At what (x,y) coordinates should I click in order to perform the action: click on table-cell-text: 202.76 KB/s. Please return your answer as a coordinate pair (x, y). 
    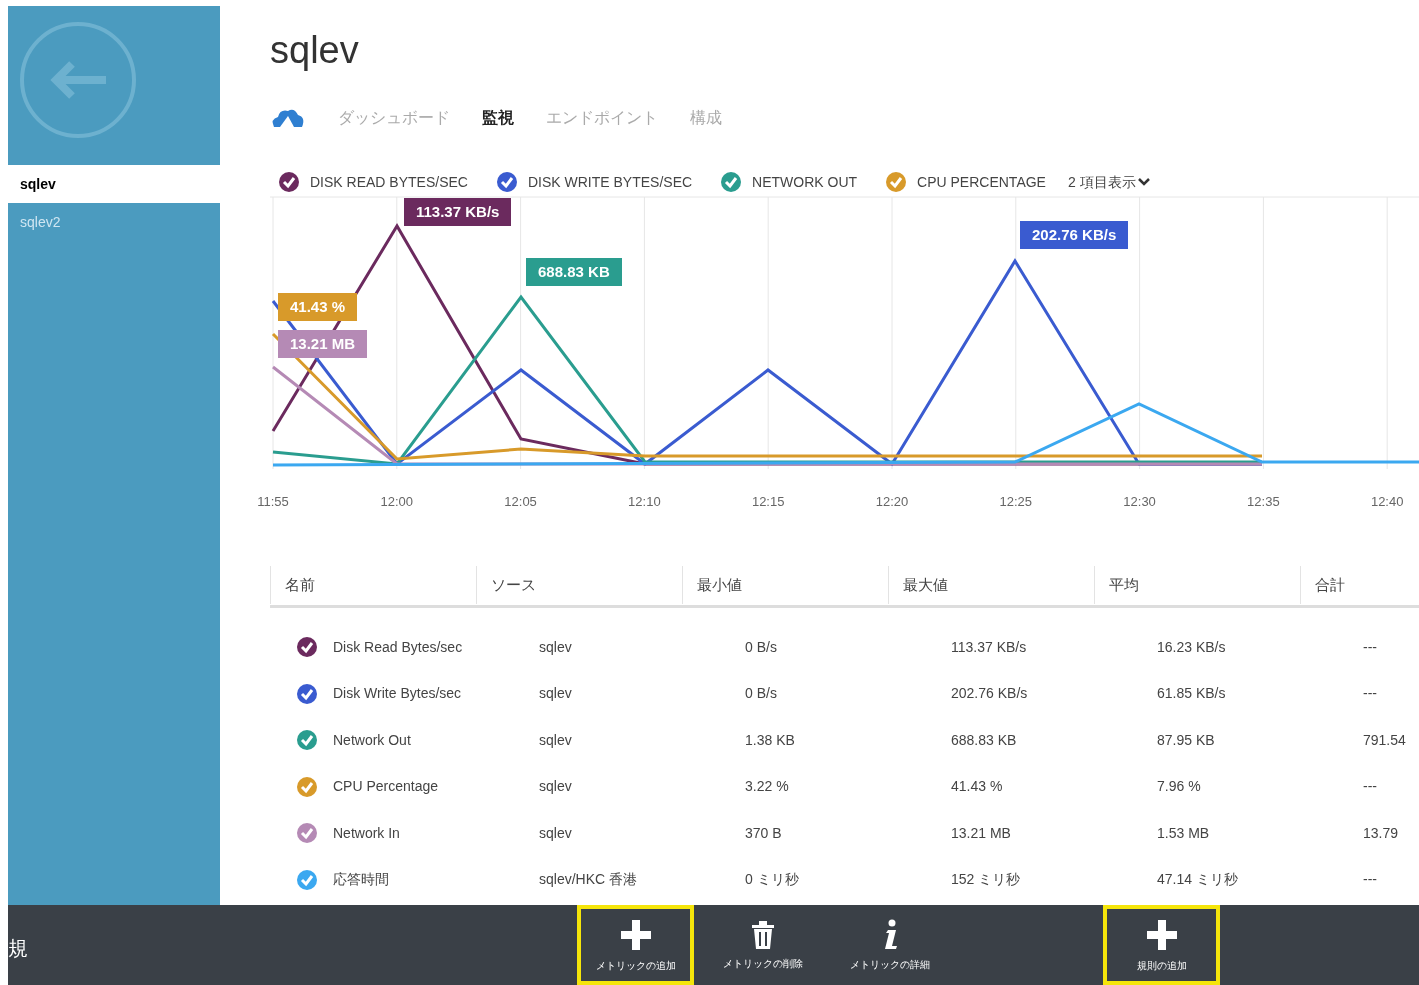
    Looking at the image, I should click on (989, 694).